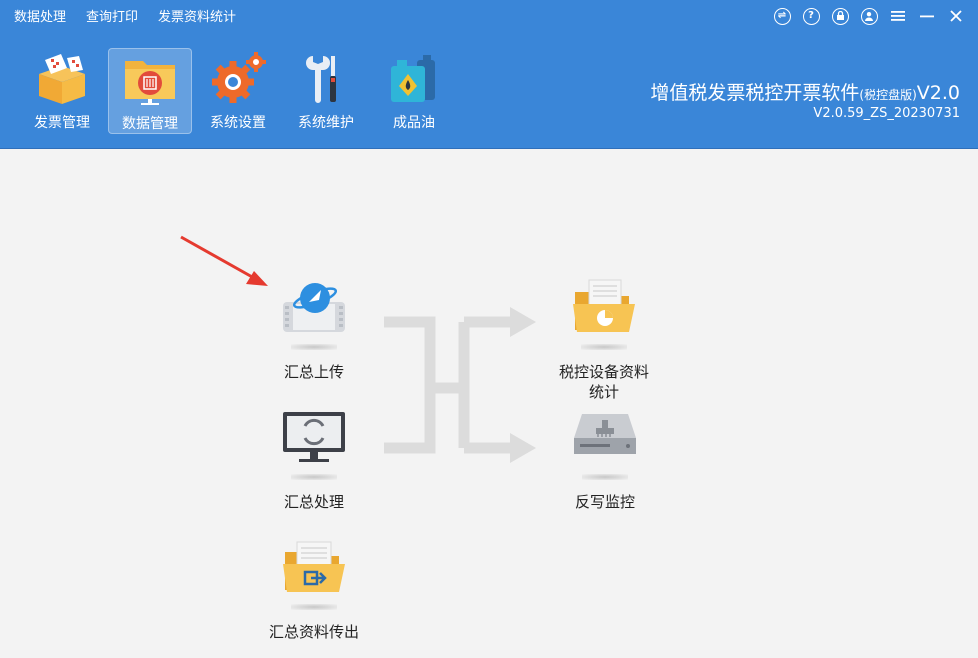  What do you see at coordinates (782, 16) in the screenshot?
I see `exchange-icon: ⇌` at bounding box center [782, 16].